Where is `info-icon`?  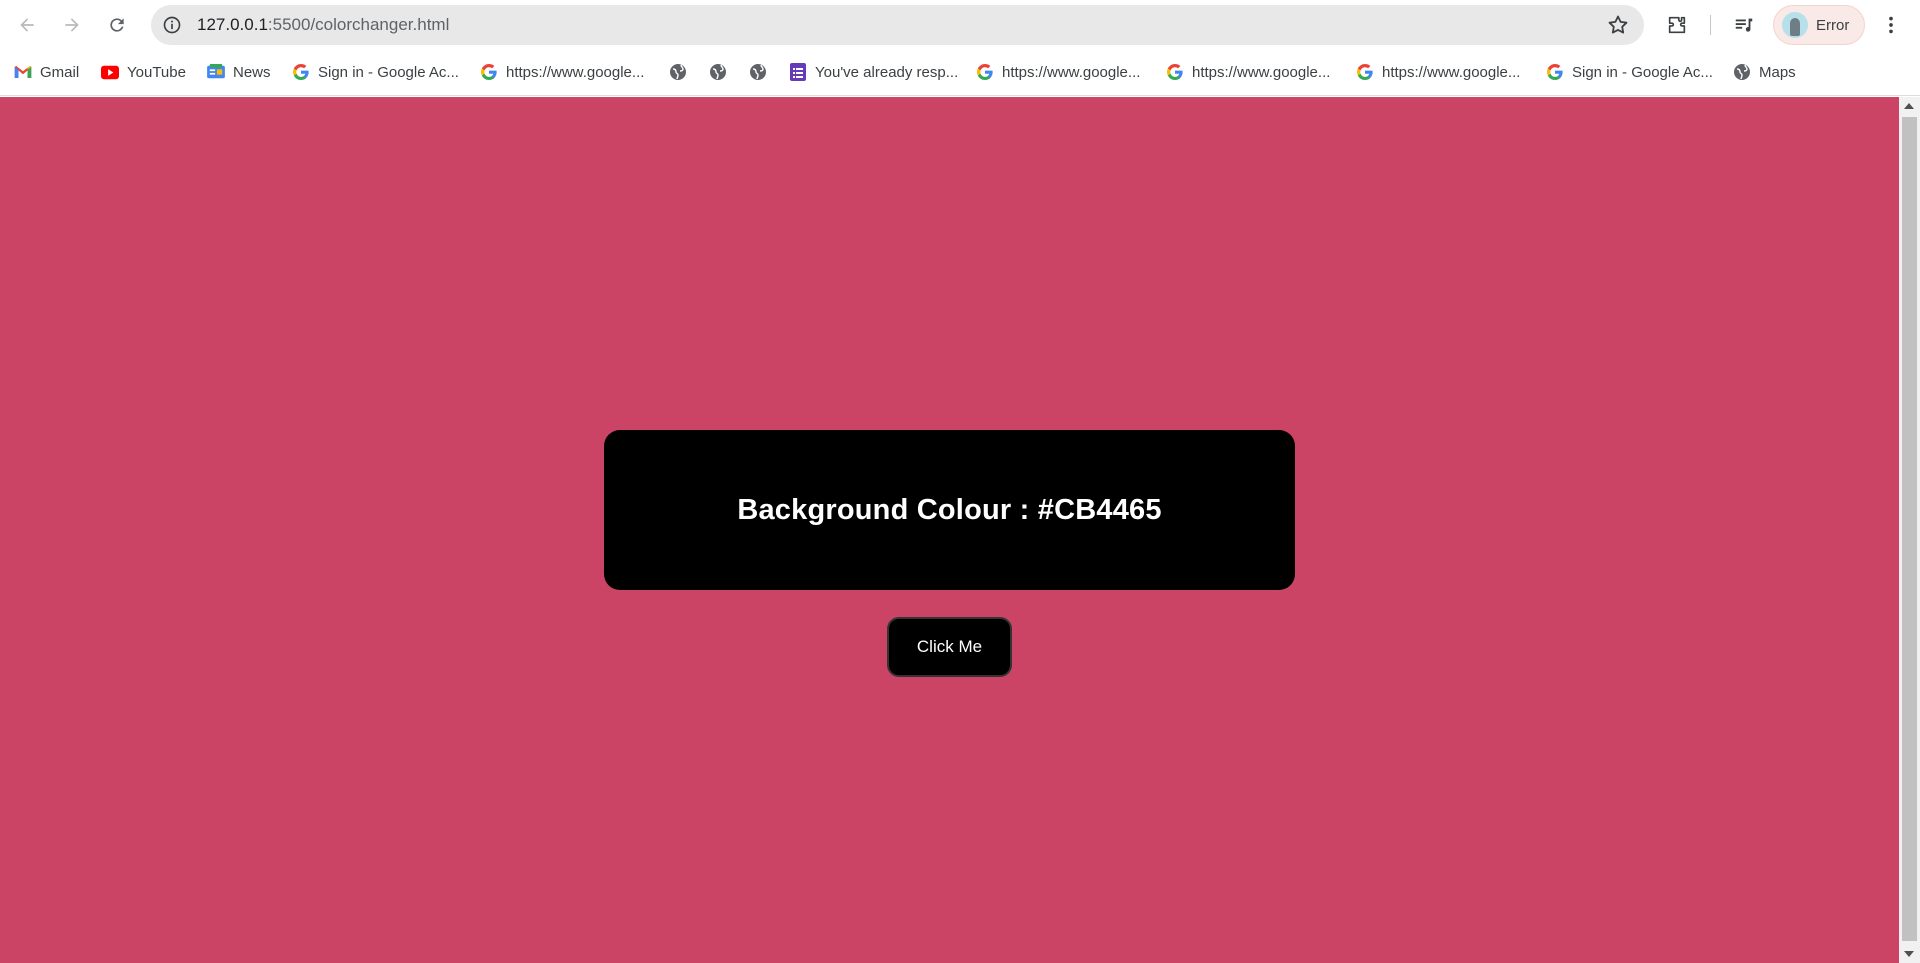 info-icon is located at coordinates (172, 25).